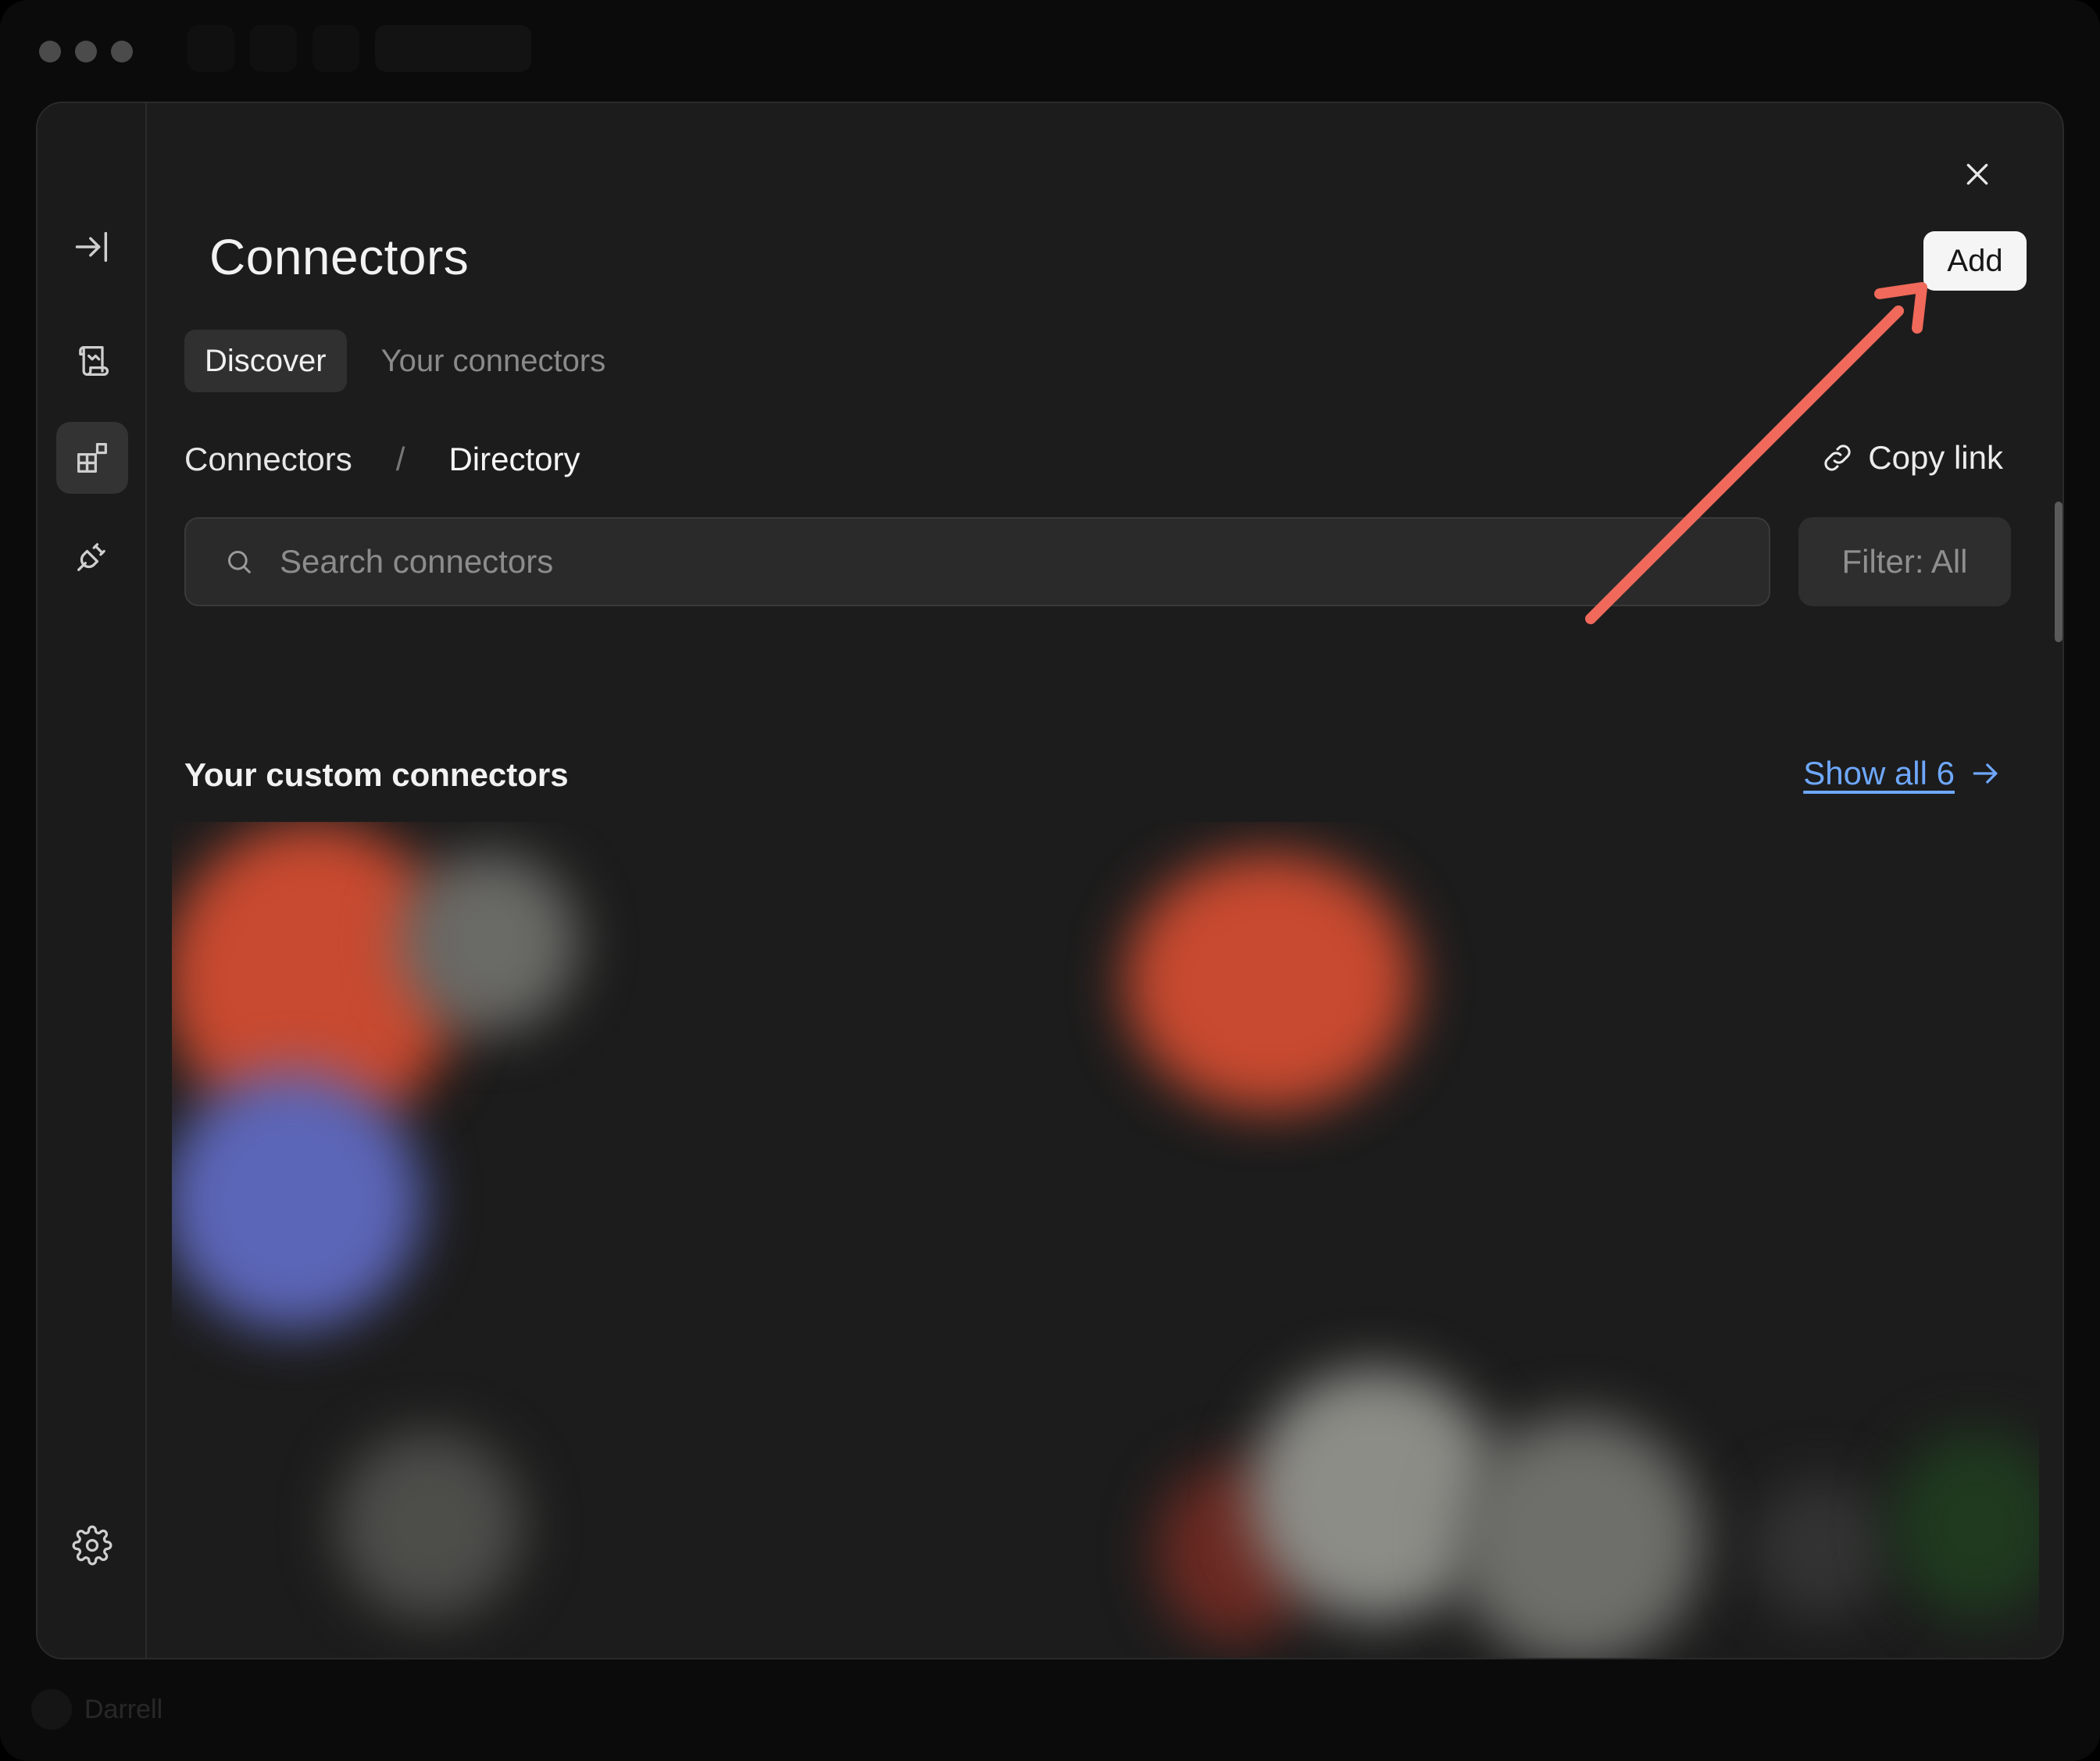 This screenshot has width=2100, height=1761. I want to click on gear-icon, so click(92, 1546).